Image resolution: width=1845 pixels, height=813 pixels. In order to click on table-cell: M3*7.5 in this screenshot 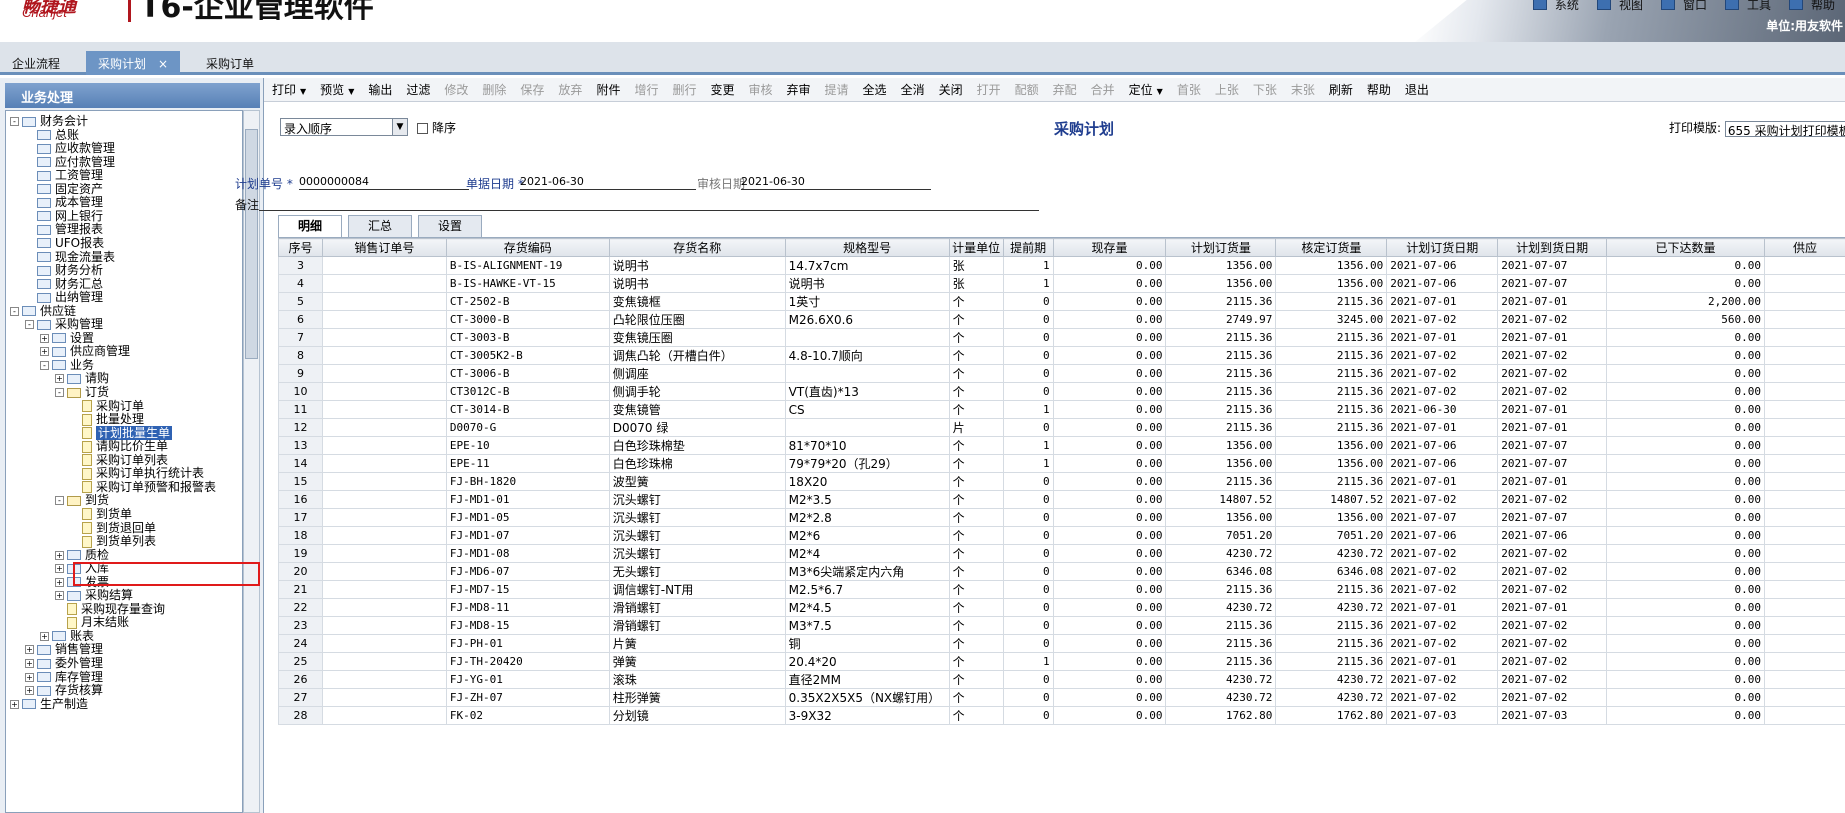, I will do `click(867, 625)`.